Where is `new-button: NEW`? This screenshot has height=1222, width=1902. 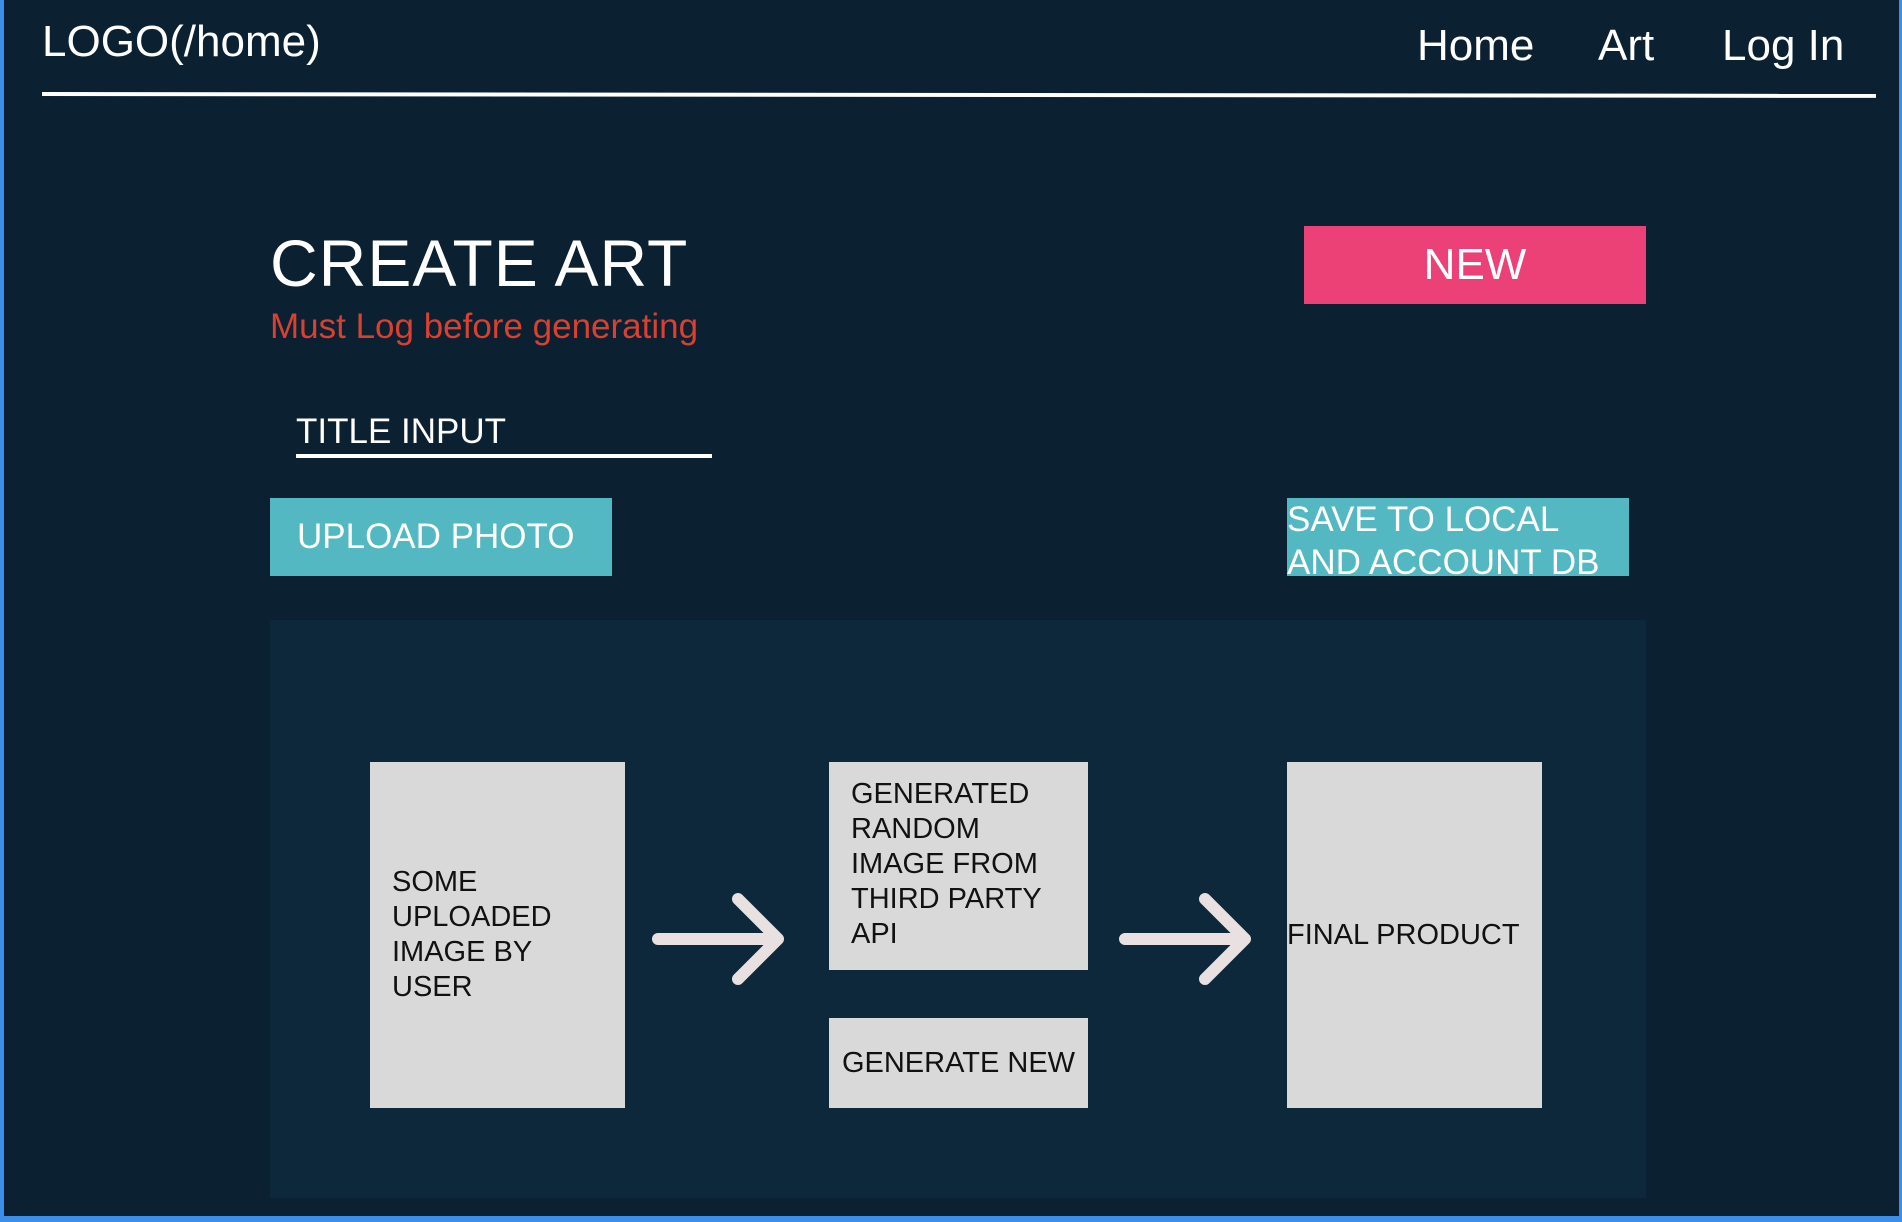 new-button: NEW is located at coordinates (1475, 265).